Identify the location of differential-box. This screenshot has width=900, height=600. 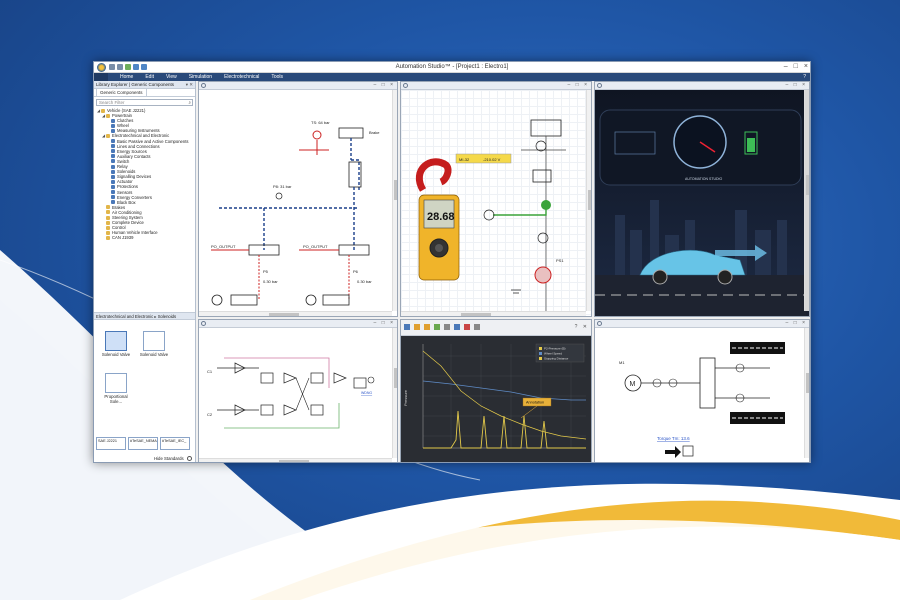
(707, 383).